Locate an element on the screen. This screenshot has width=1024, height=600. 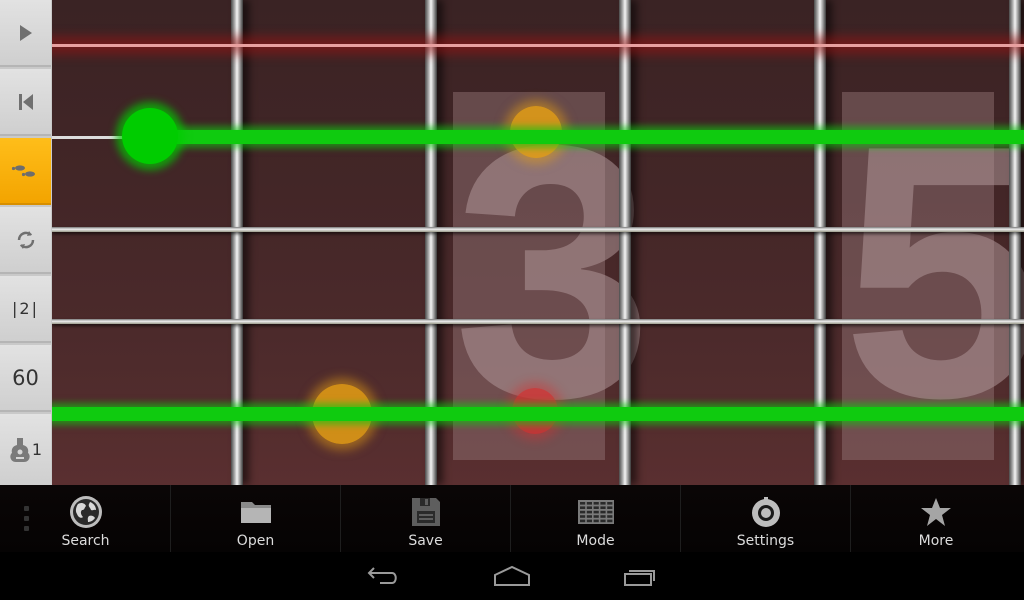
repeat-count-label: |2| is located at coordinates (25, 308).